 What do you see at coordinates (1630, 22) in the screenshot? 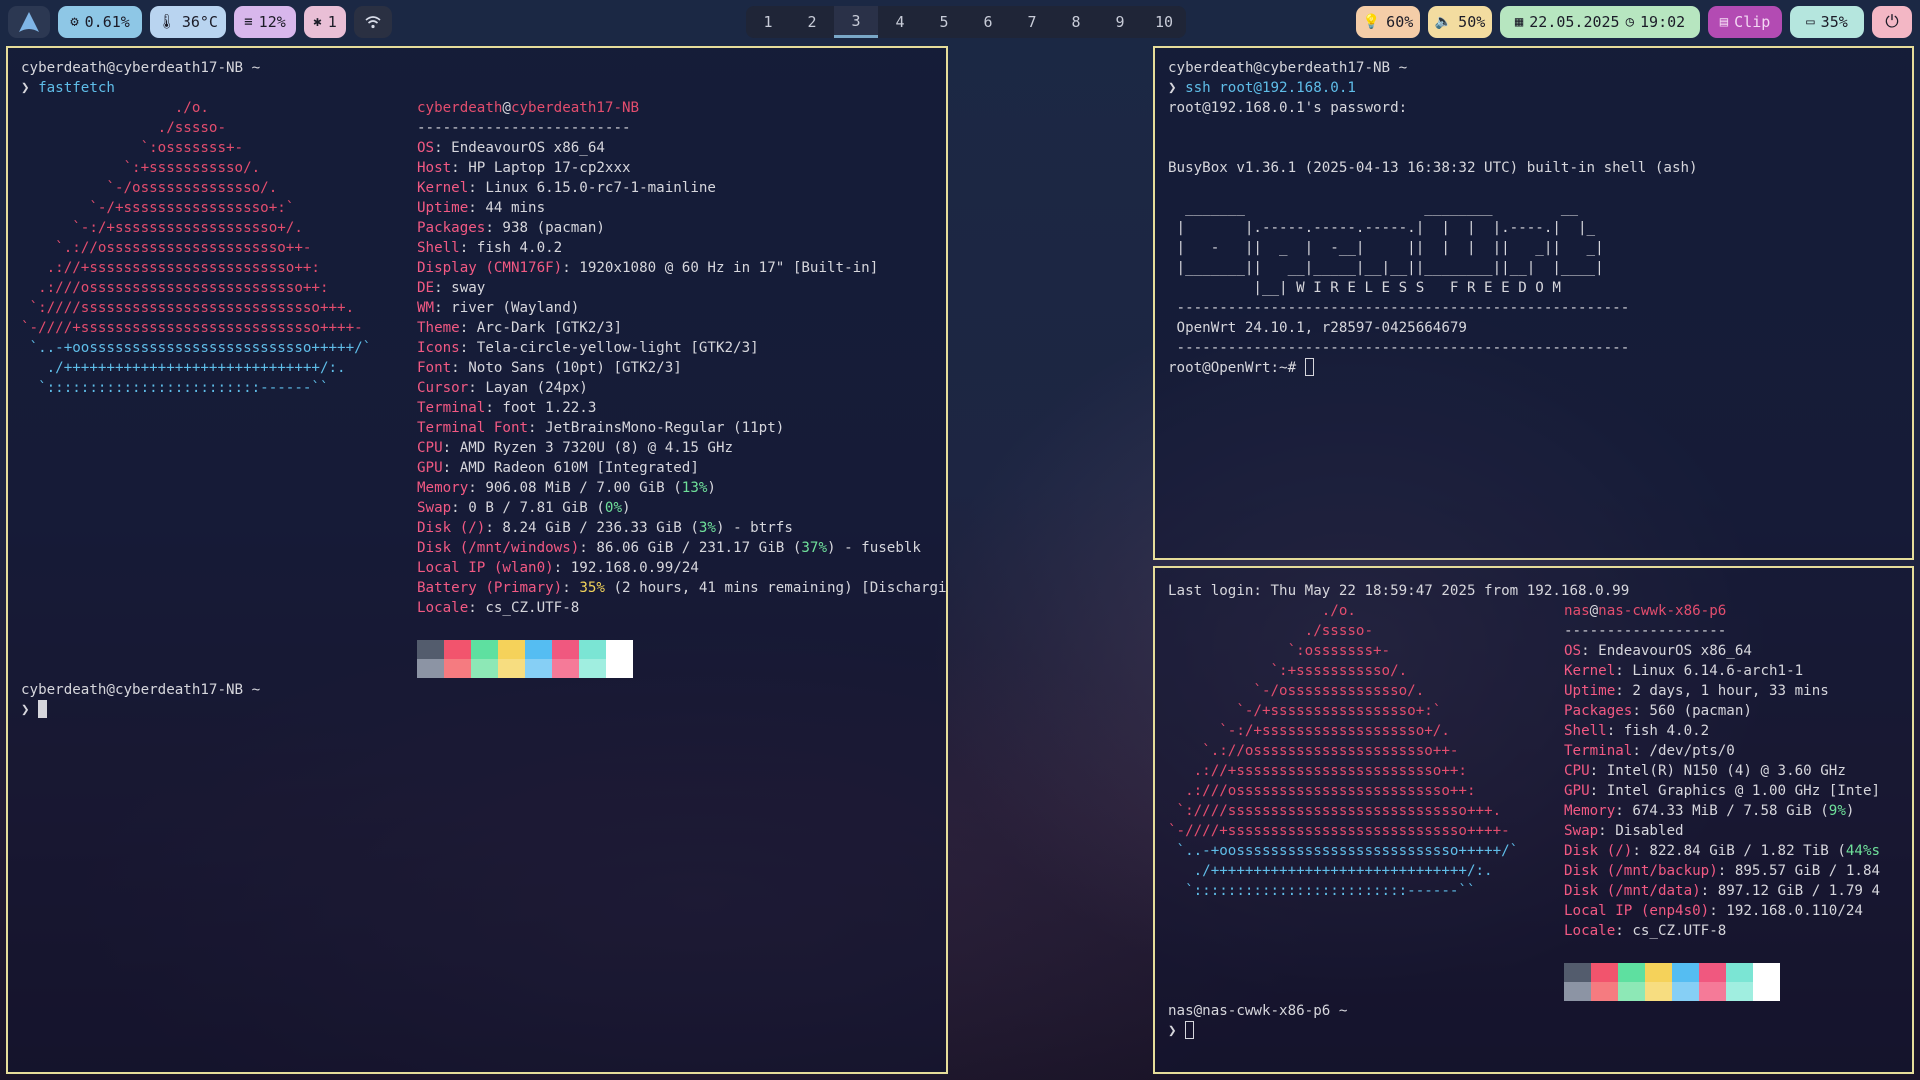
I see `clock-icon: ◷` at bounding box center [1630, 22].